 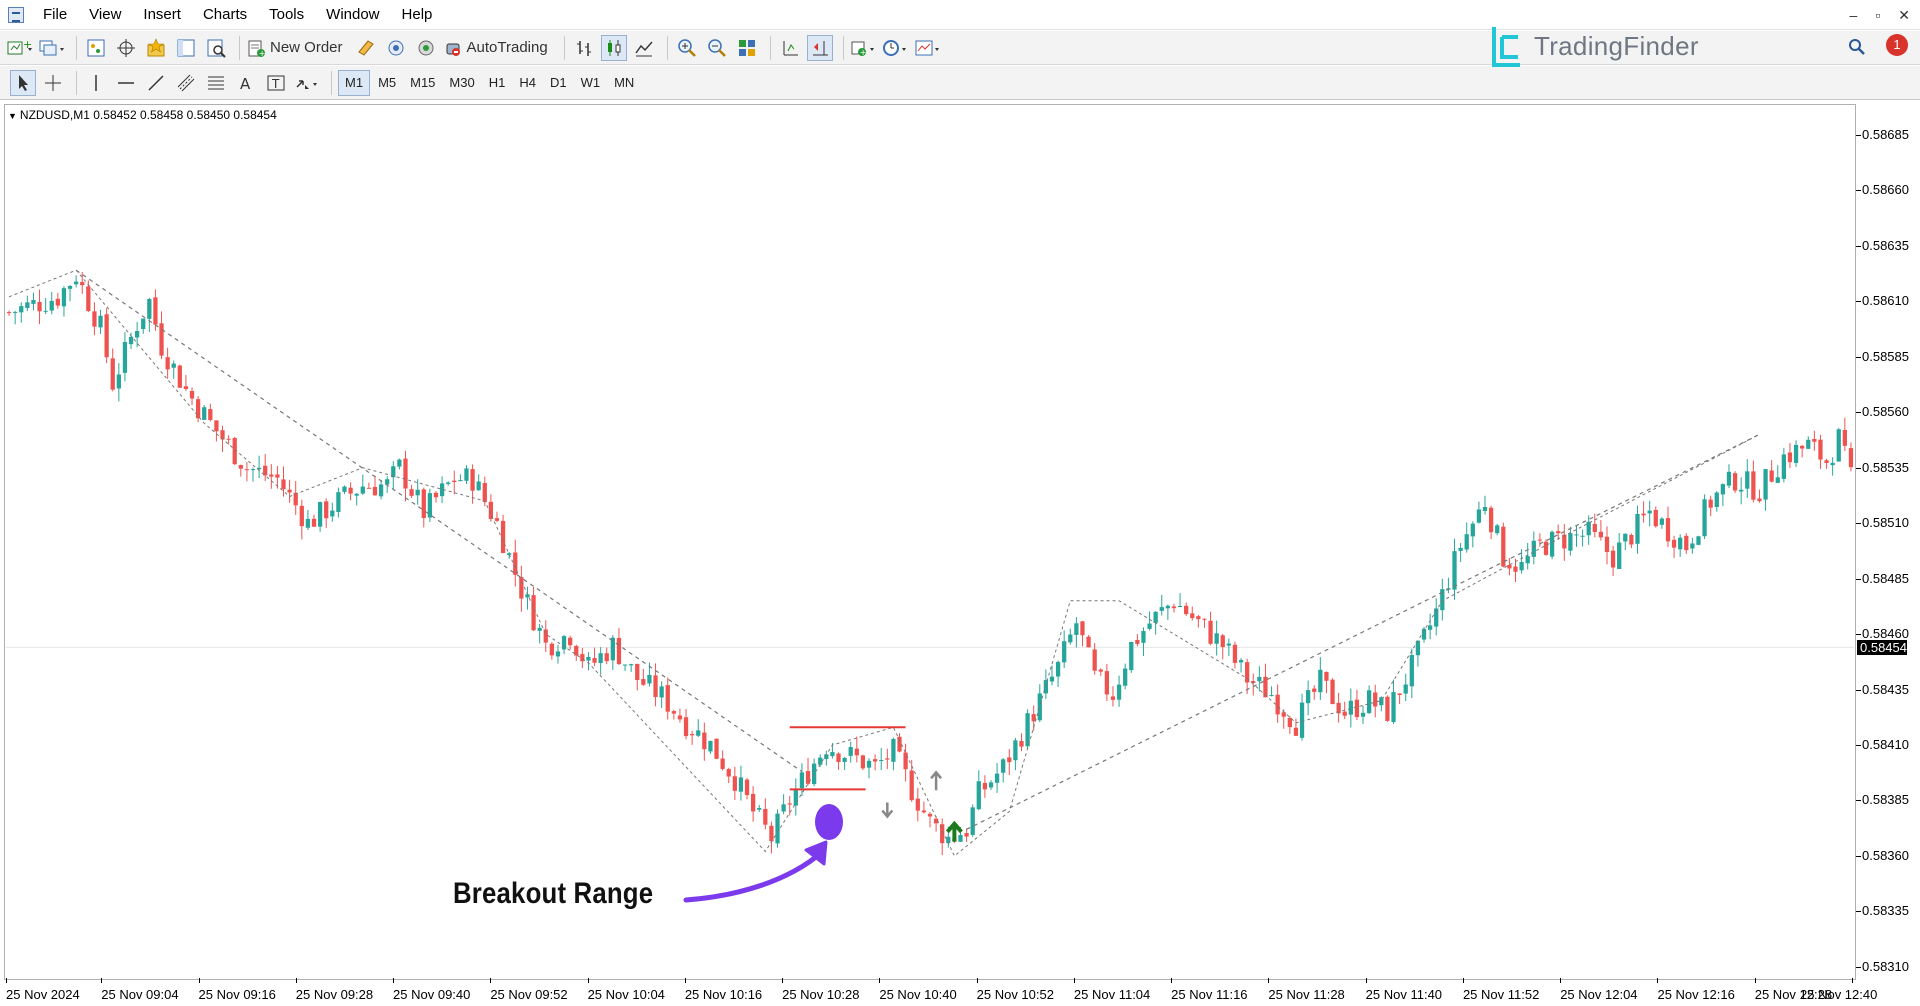 What do you see at coordinates (1885, 689) in the screenshot?
I see `price-tick-label: 0.58435` at bounding box center [1885, 689].